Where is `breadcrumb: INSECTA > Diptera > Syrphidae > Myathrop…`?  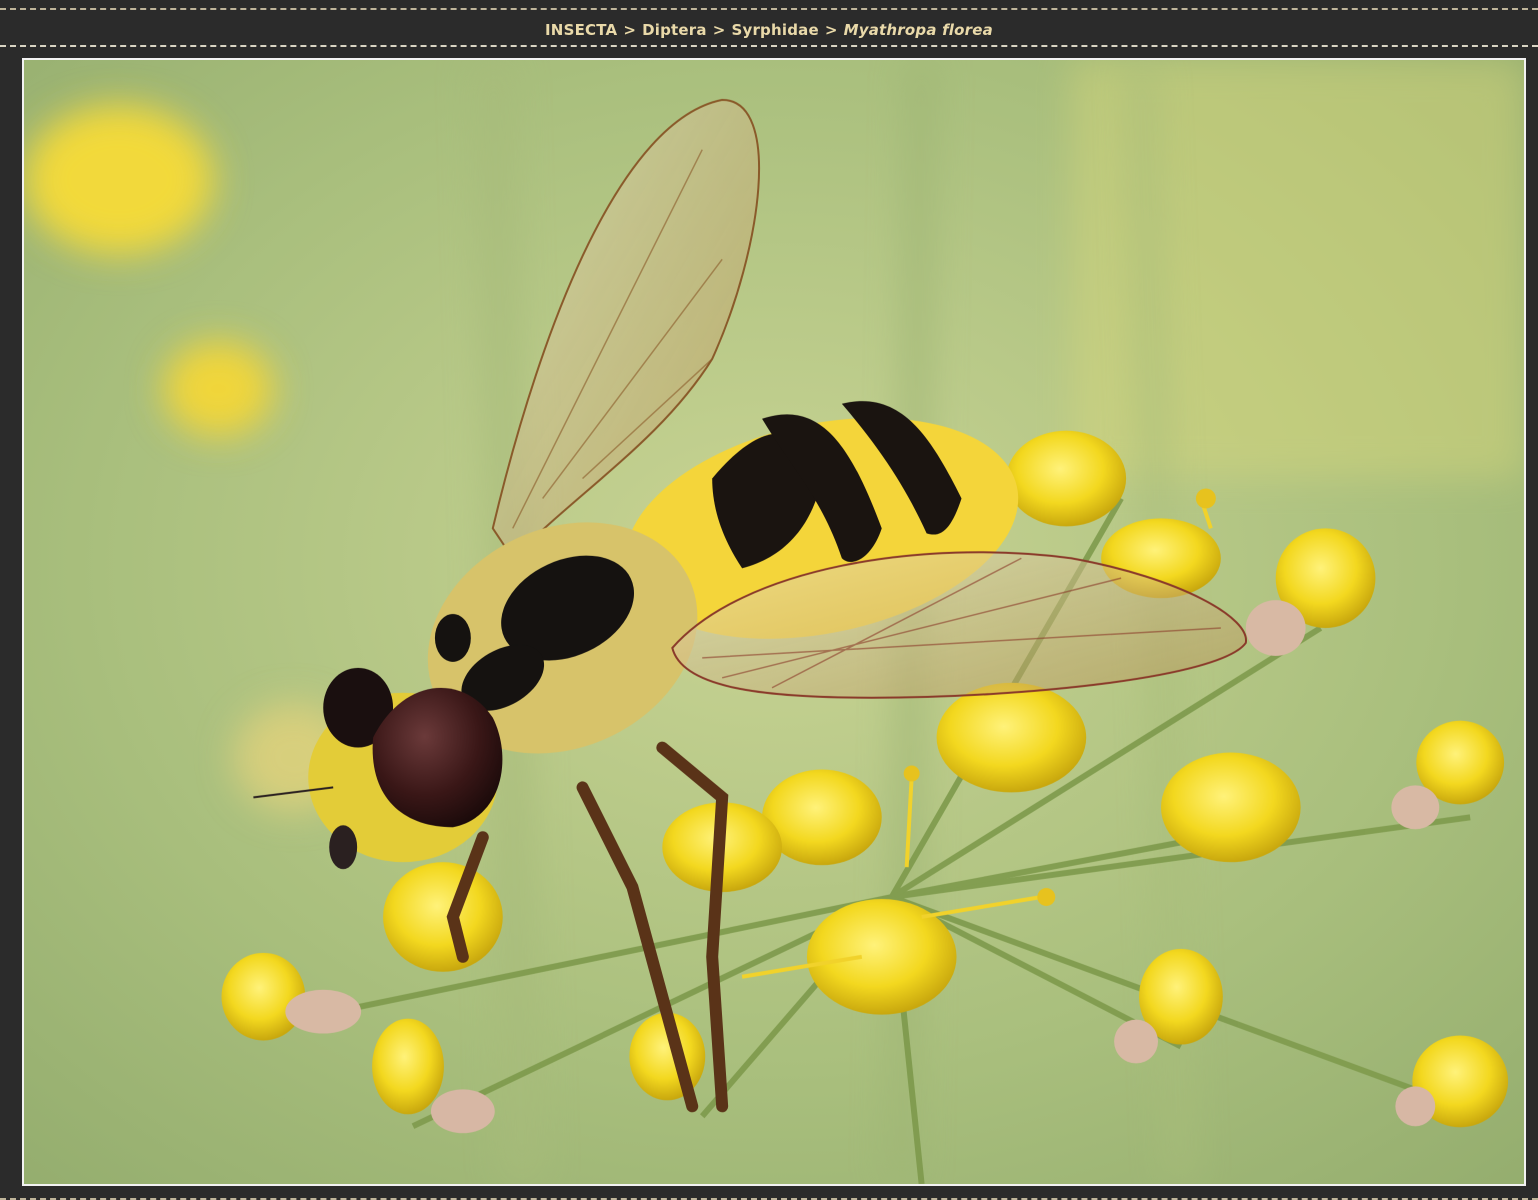
breadcrumb: INSECTA > Diptera > Syrphidae > Myathrop… is located at coordinates (769, 30).